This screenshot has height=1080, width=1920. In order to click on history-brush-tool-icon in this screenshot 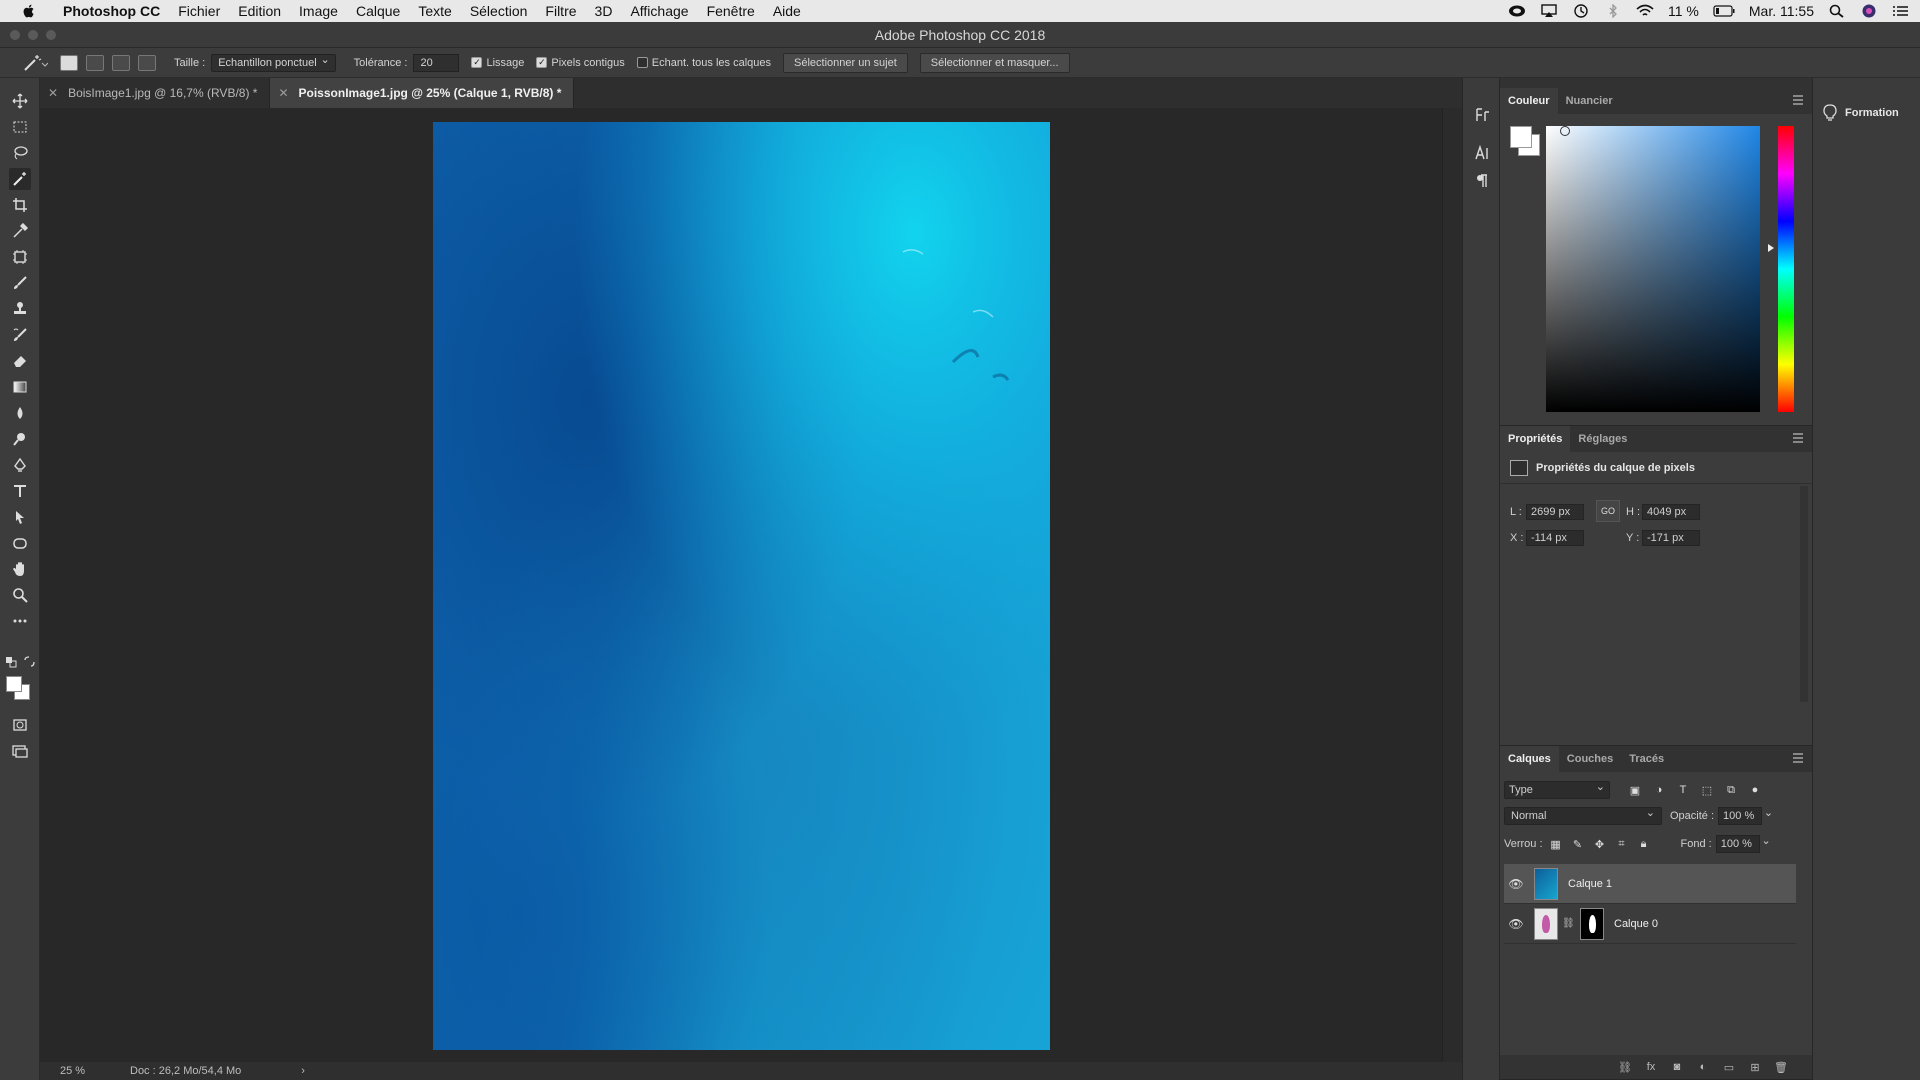, I will do `click(20, 335)`.